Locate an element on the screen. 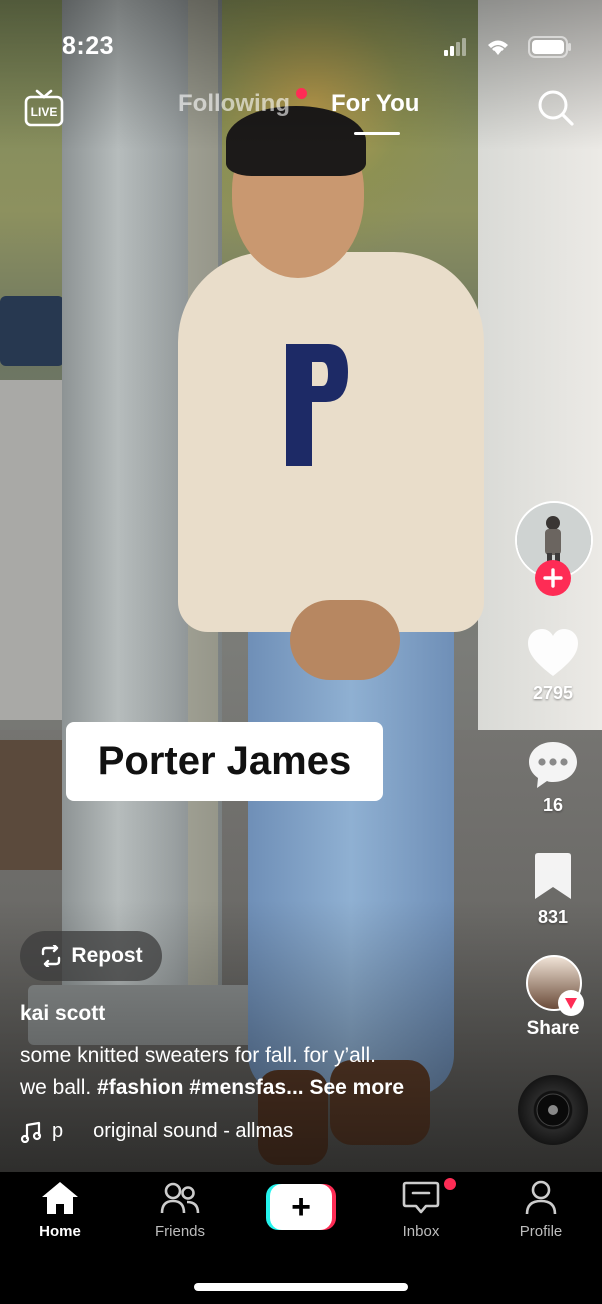 The height and width of the screenshot is (1304, 602). profile-icon is located at coordinates (541, 1197).